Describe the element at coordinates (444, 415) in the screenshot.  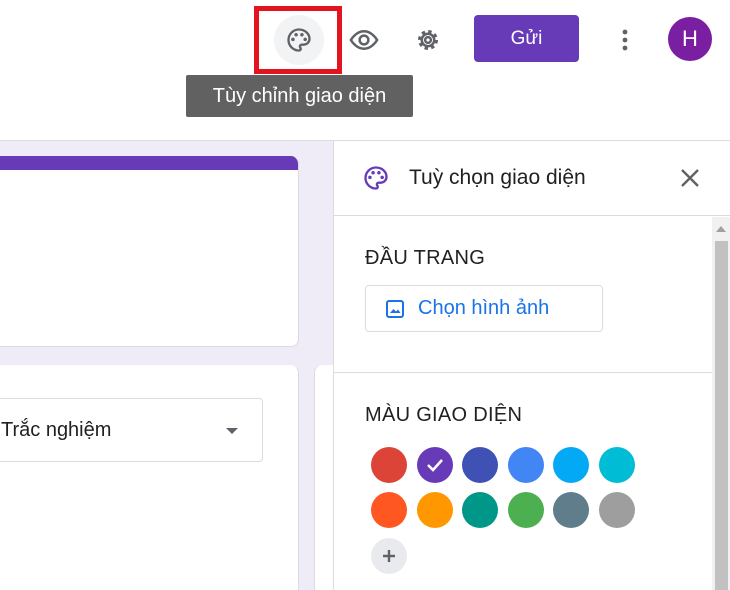
I see `theme-color-section-label: MÀU GIAO DIỆN` at that location.